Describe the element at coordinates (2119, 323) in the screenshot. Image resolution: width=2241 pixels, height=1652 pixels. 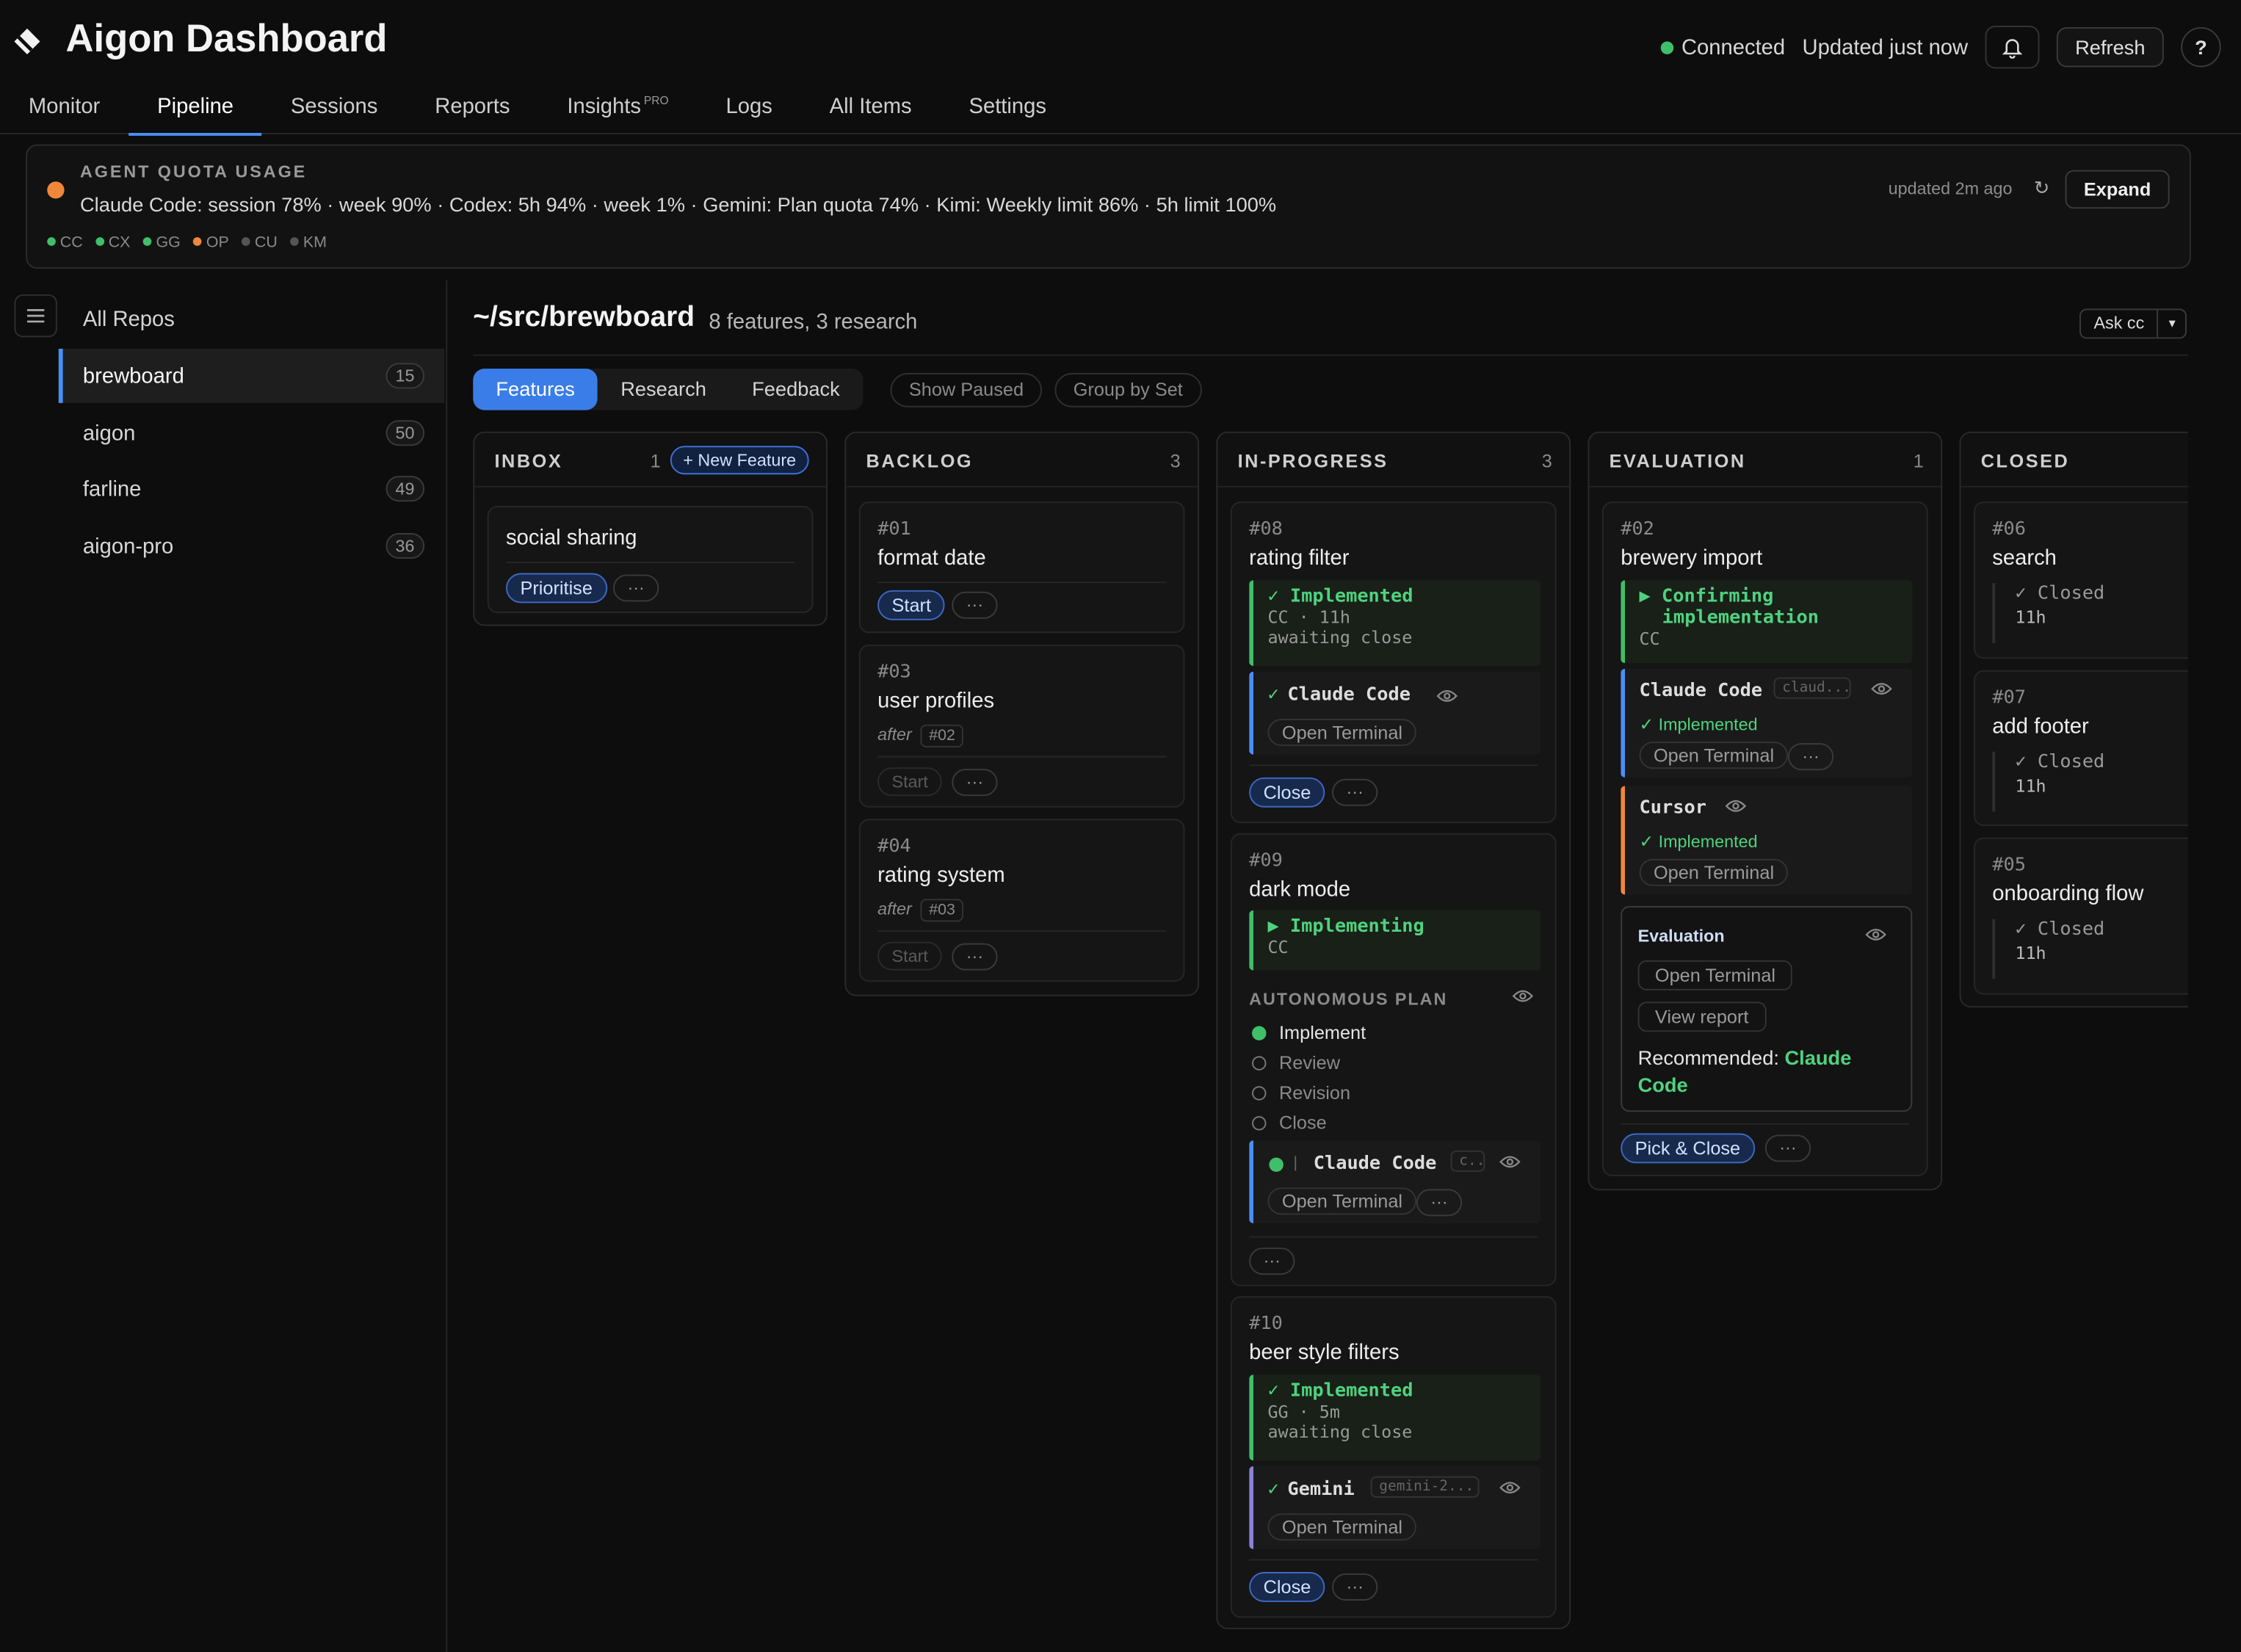
I see `ask-cc-button: Ask cc` at that location.